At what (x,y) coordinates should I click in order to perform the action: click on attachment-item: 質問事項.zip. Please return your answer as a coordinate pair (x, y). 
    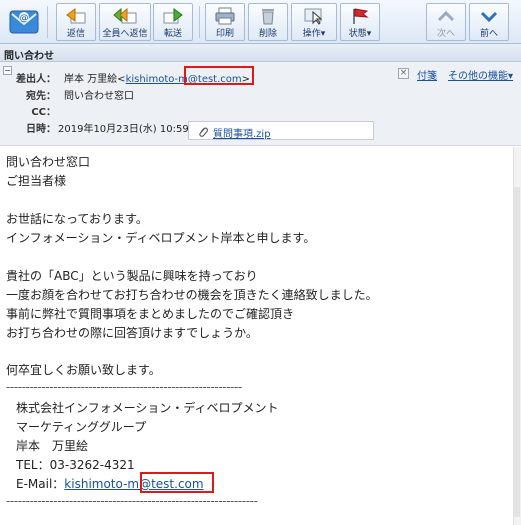
    Looking at the image, I should click on (281, 130).